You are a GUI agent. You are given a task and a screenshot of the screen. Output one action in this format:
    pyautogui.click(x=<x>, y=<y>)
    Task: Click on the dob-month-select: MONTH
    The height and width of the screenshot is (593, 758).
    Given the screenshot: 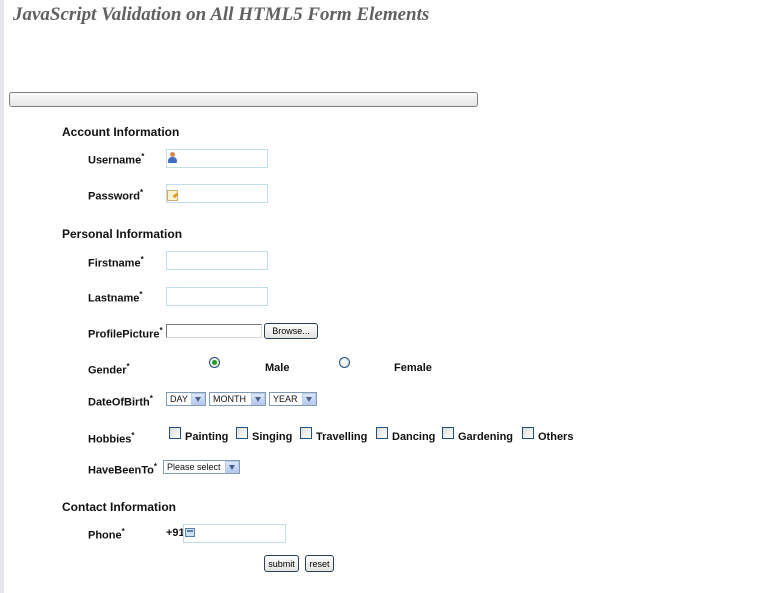 What is the action you would take?
    pyautogui.click(x=237, y=399)
    